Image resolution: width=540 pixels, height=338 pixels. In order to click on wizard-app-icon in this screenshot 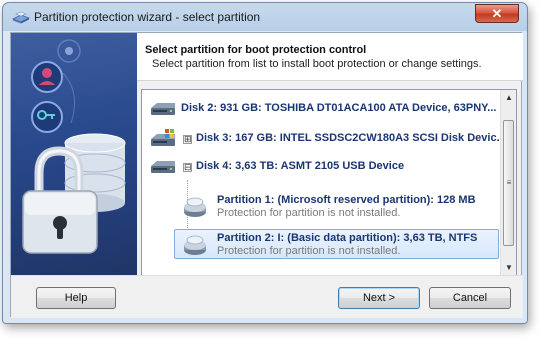, I will do `click(21, 17)`.